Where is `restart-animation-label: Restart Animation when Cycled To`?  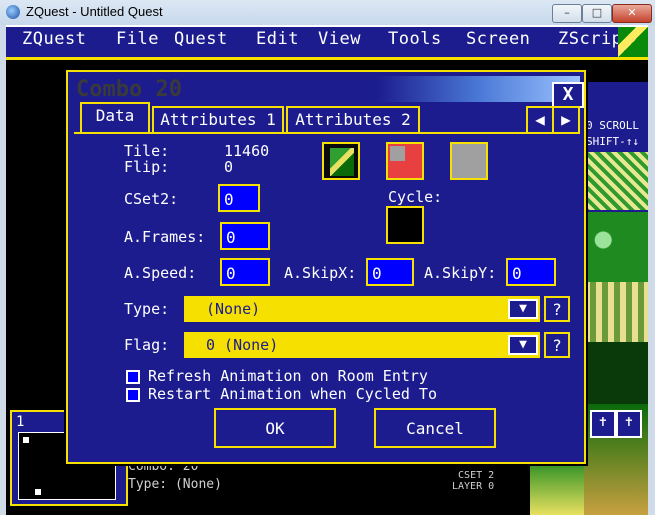 restart-animation-label: Restart Animation when Cycled To is located at coordinates (292, 394).